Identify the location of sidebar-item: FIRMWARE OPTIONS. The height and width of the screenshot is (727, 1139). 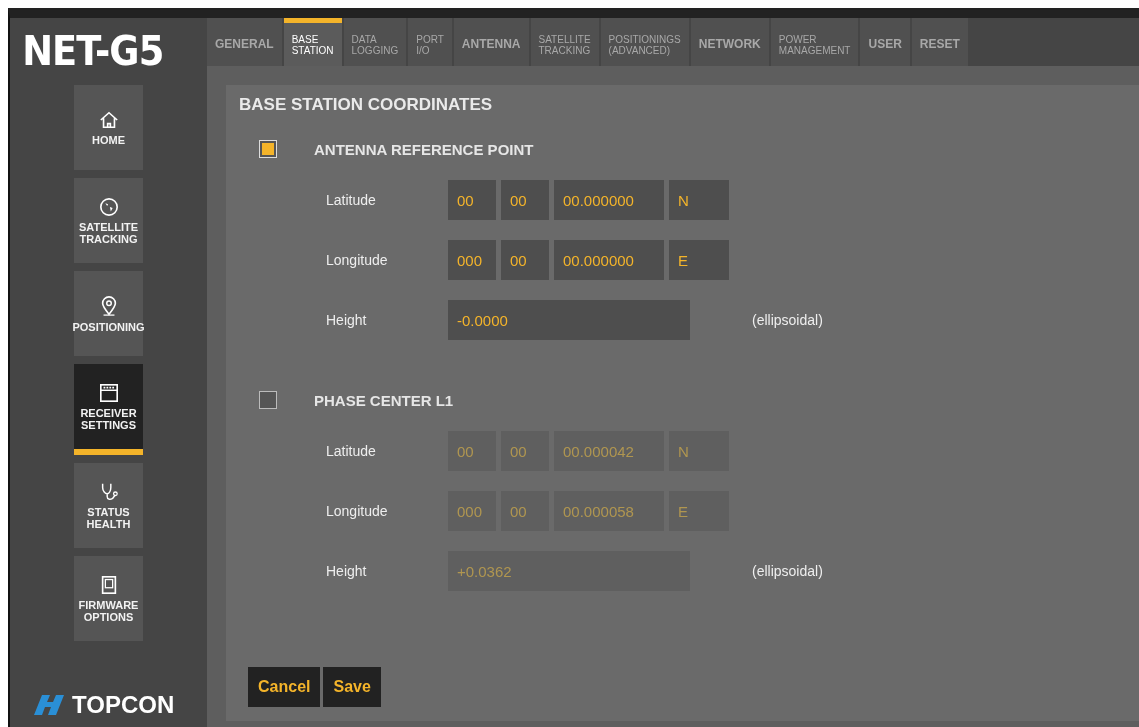
(108, 598).